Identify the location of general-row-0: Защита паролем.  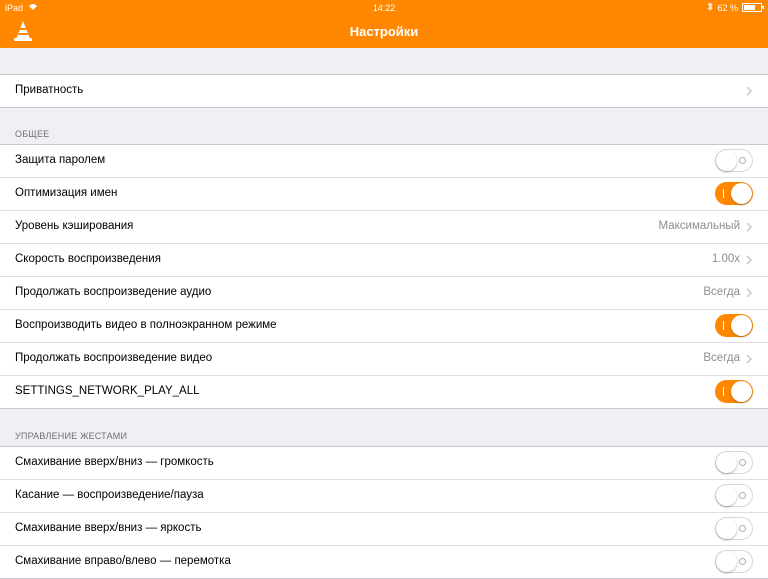
(384, 161).